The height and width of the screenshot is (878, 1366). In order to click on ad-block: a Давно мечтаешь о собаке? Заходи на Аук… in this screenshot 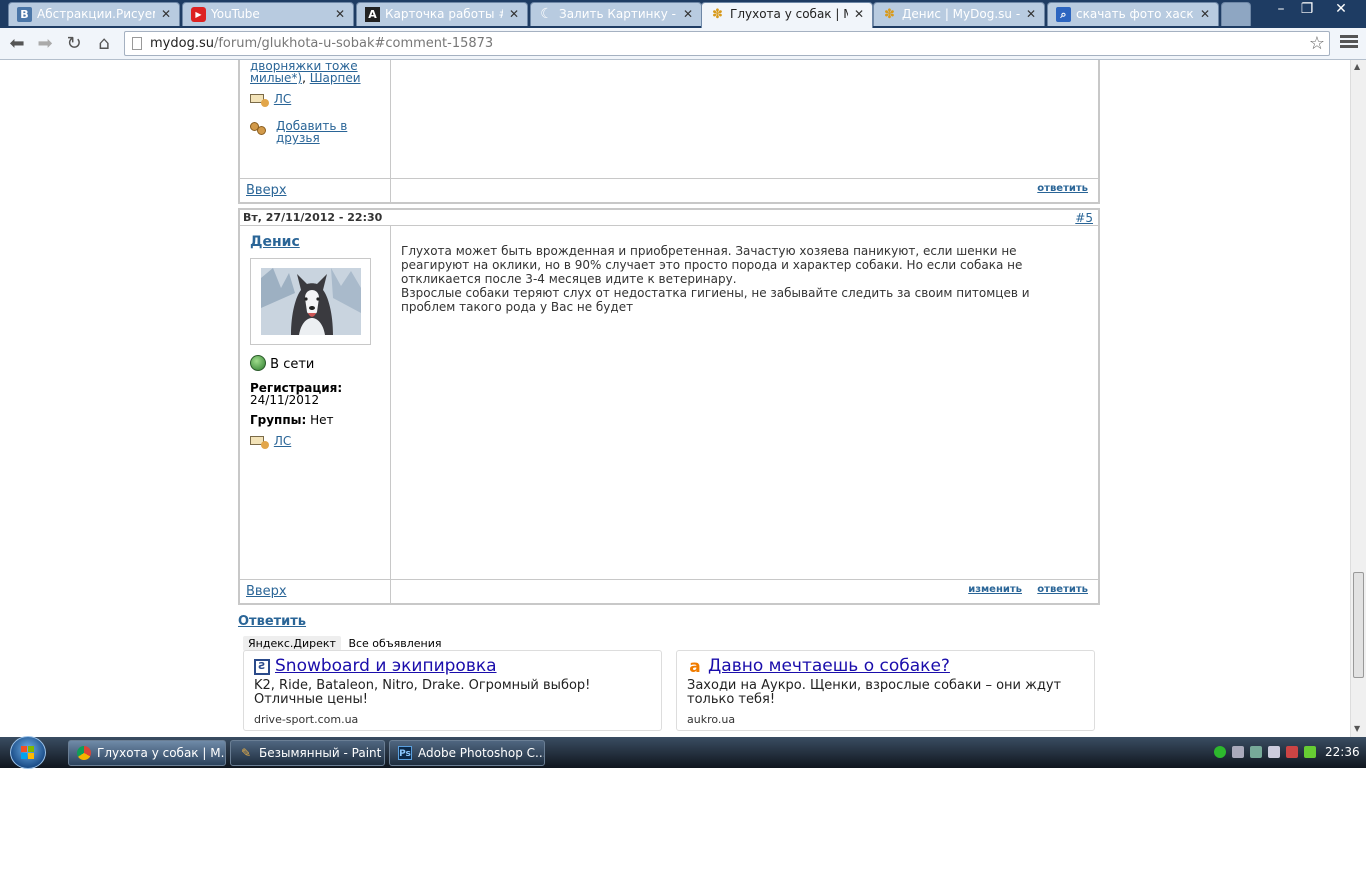, I will do `click(885, 690)`.